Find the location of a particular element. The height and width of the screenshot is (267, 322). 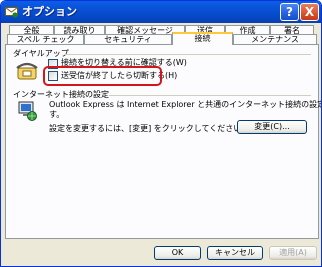

tab-connection: 接続 is located at coordinates (202, 38).